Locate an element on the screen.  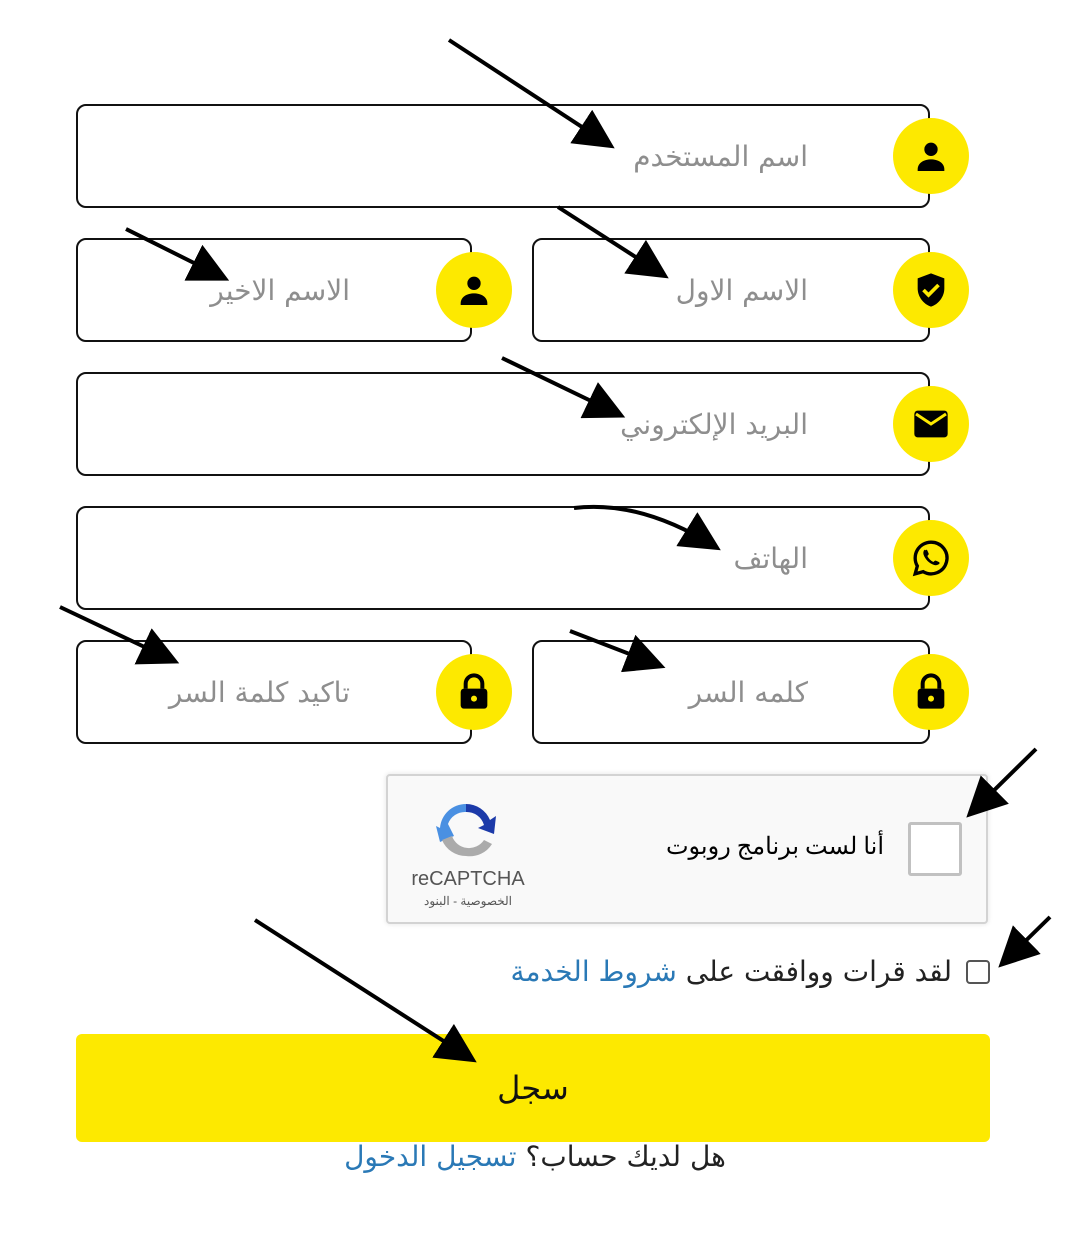
recaptcha-terms-link: البنود is located at coordinates (437, 901).